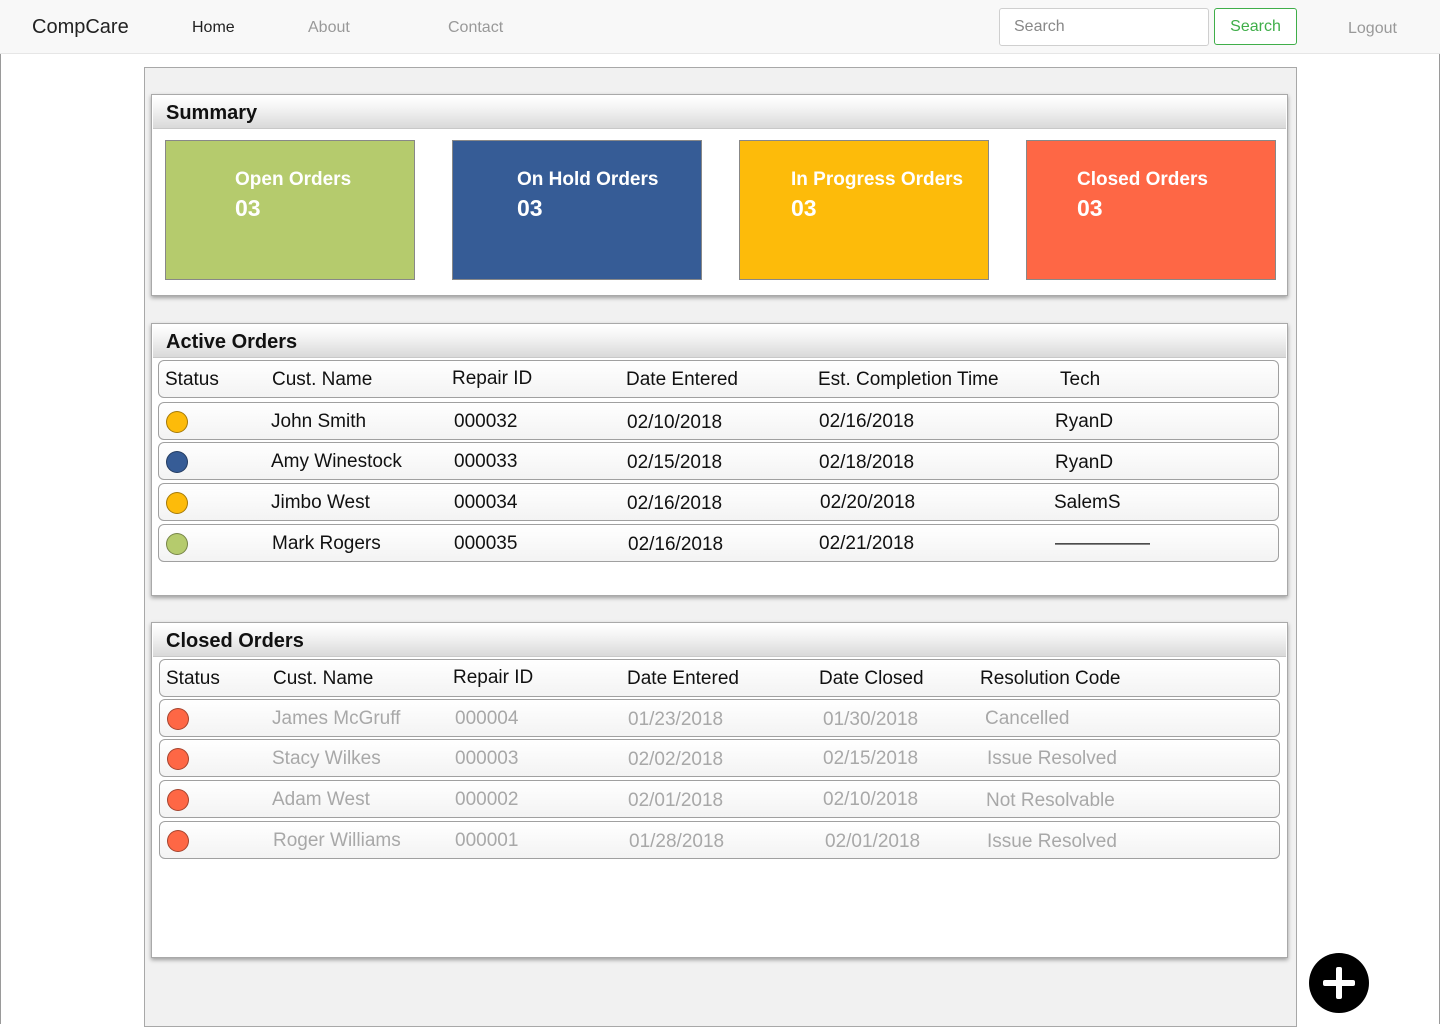  What do you see at coordinates (319, 421) in the screenshot?
I see `cell-name: John Smith` at bounding box center [319, 421].